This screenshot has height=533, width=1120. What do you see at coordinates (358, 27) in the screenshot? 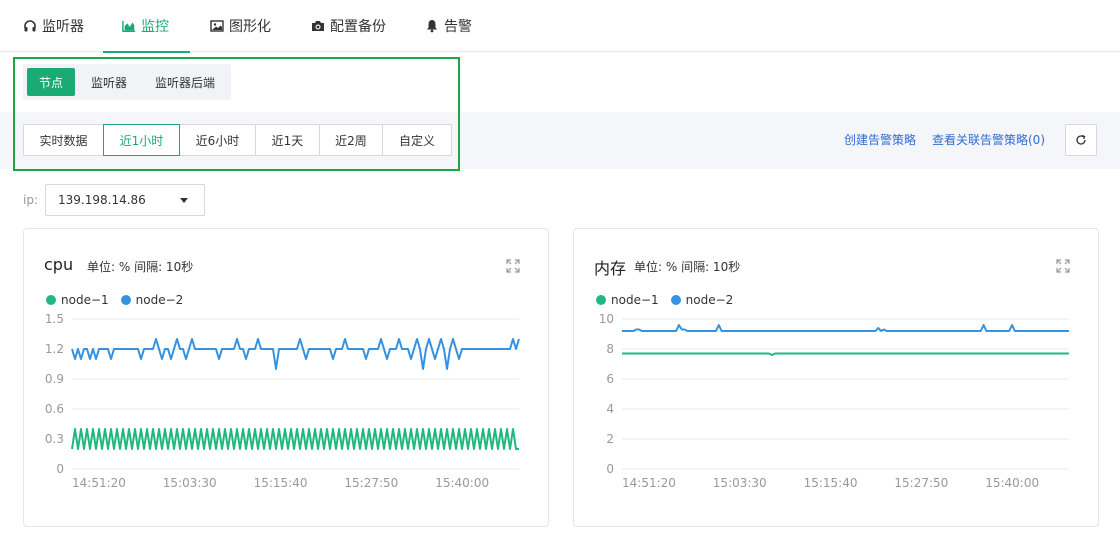
I see `tab-label: 配置备份` at bounding box center [358, 27].